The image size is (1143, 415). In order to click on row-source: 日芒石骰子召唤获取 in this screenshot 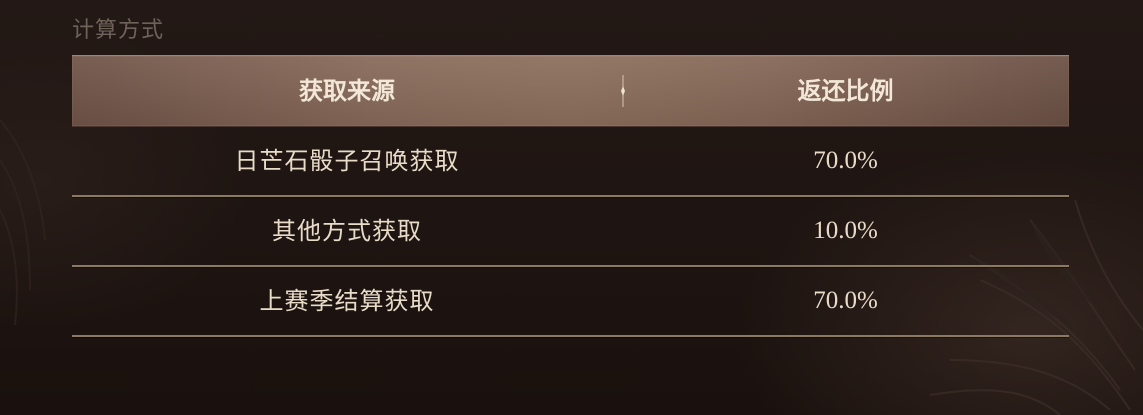, I will do `click(347, 161)`.